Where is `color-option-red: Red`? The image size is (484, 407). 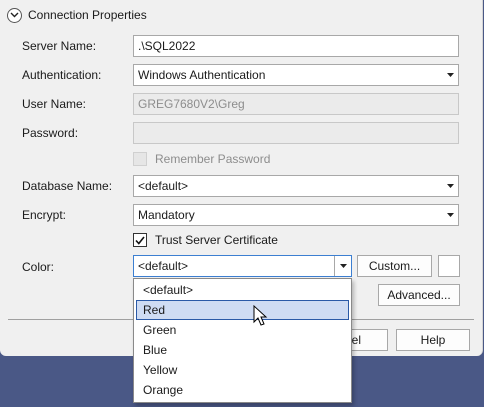 color-option-red: Red is located at coordinates (242, 310).